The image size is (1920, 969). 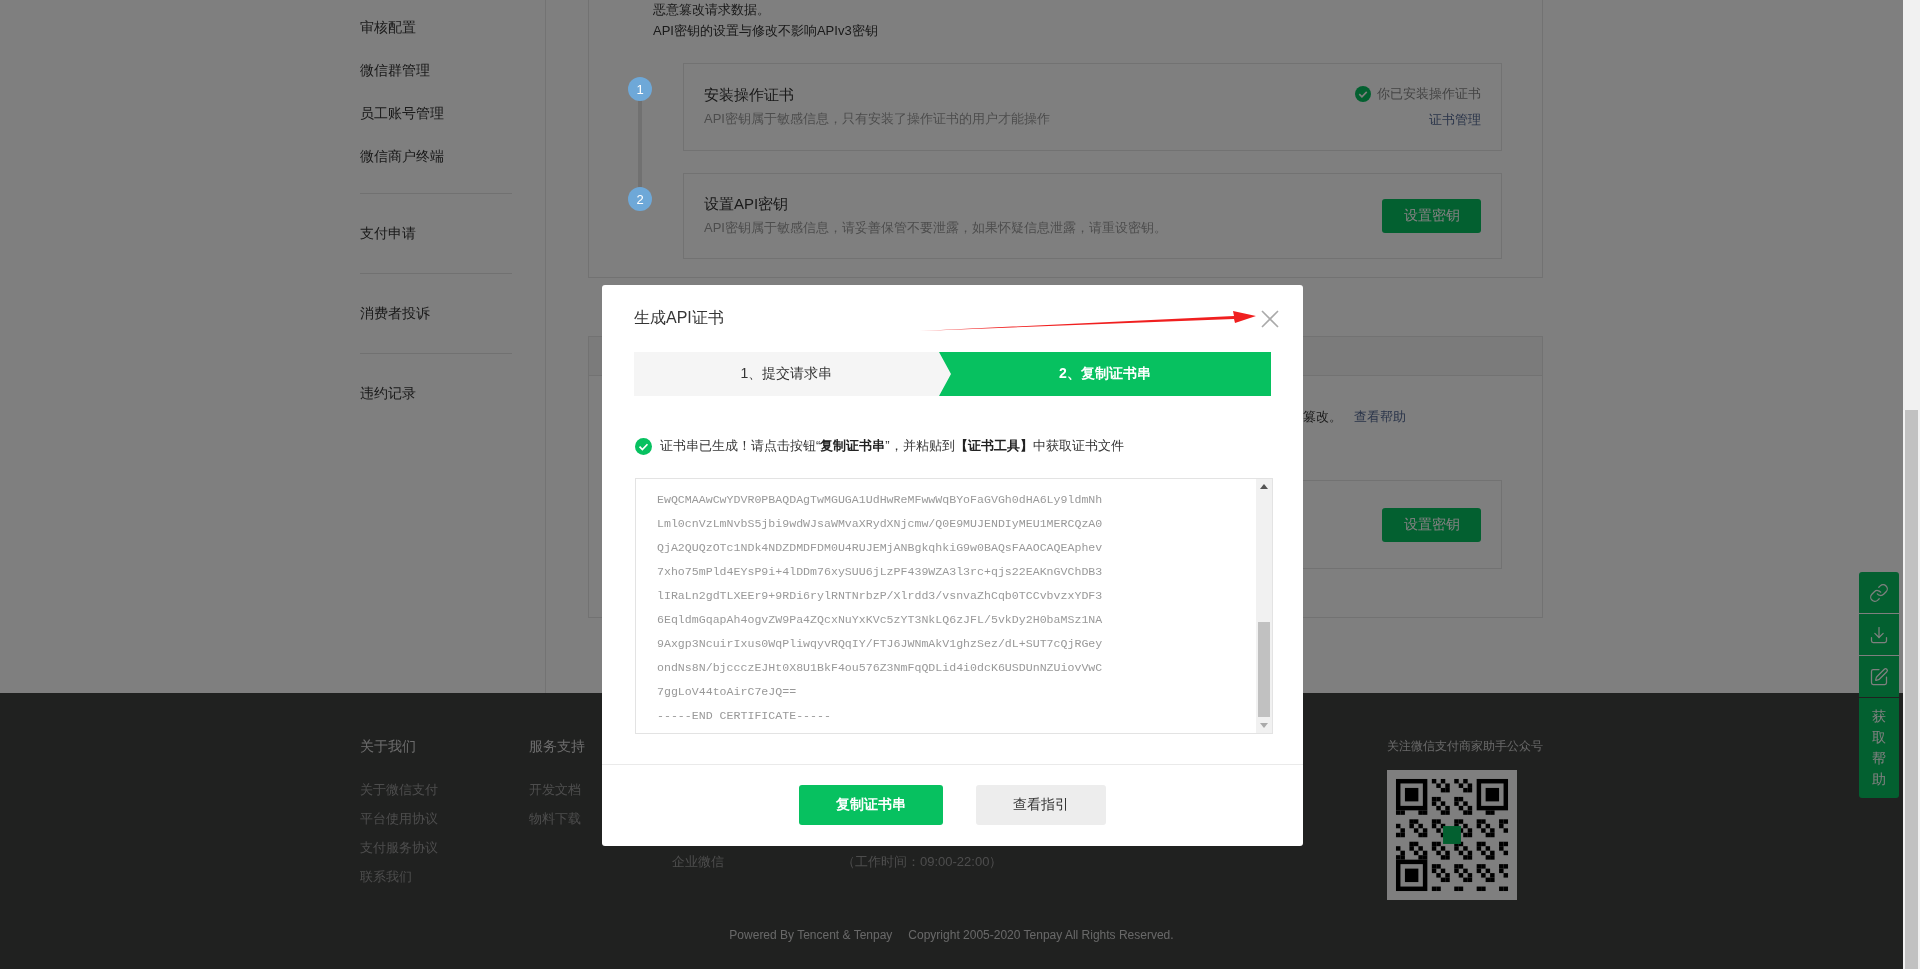 What do you see at coordinates (395, 313) in the screenshot?
I see `sidebar-item: 消费者投诉` at bounding box center [395, 313].